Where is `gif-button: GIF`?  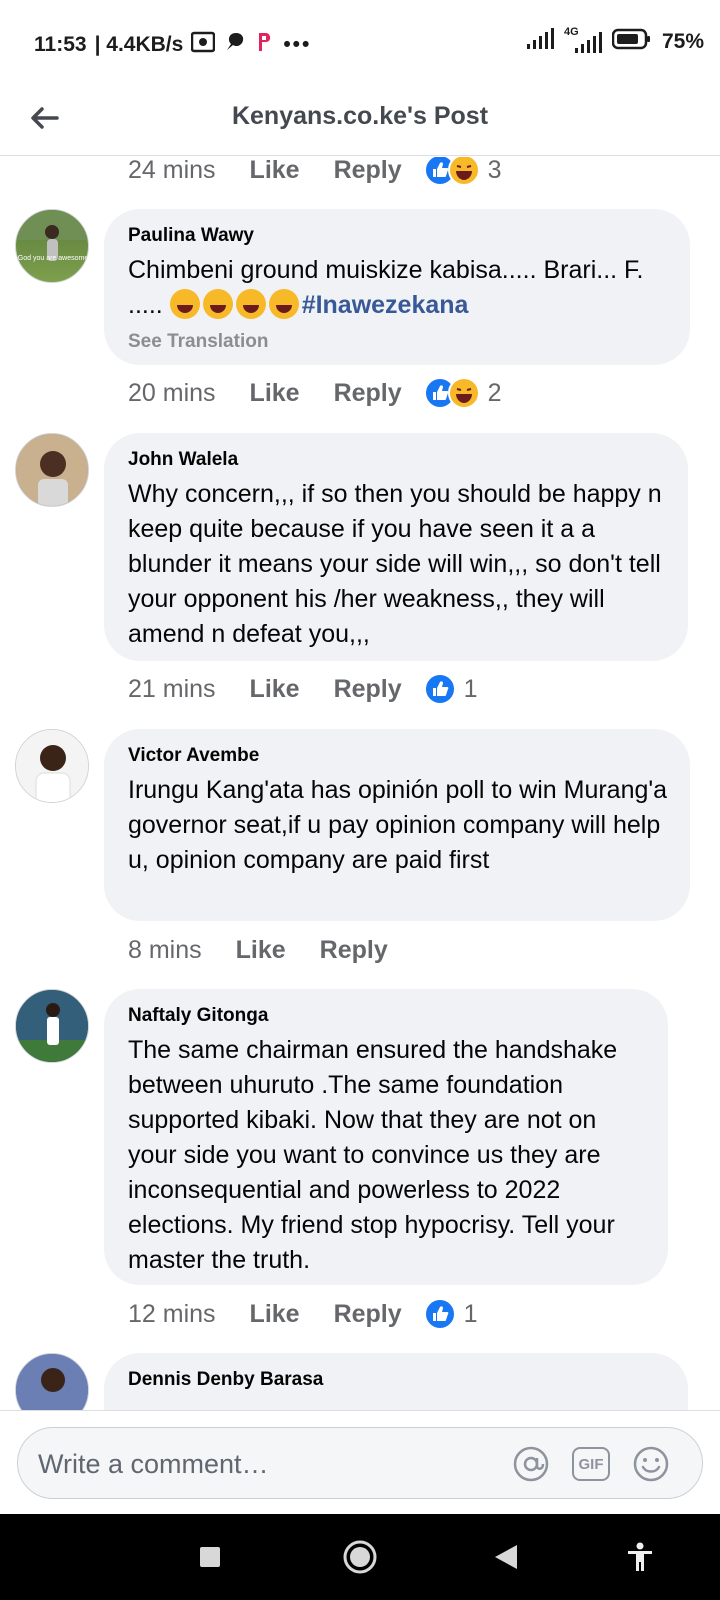 gif-button: GIF is located at coordinates (591, 1464).